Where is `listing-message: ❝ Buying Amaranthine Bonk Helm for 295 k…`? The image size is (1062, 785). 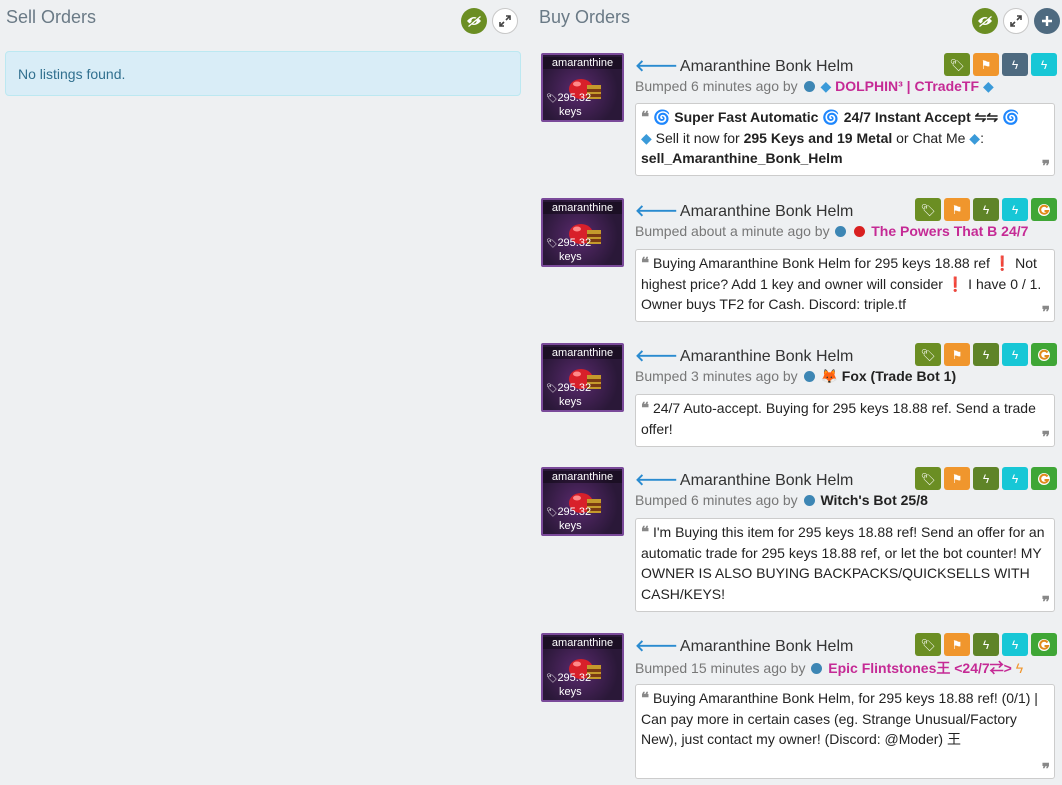
listing-message: ❝ Buying Amaranthine Bonk Helm for 295 k… is located at coordinates (845, 285).